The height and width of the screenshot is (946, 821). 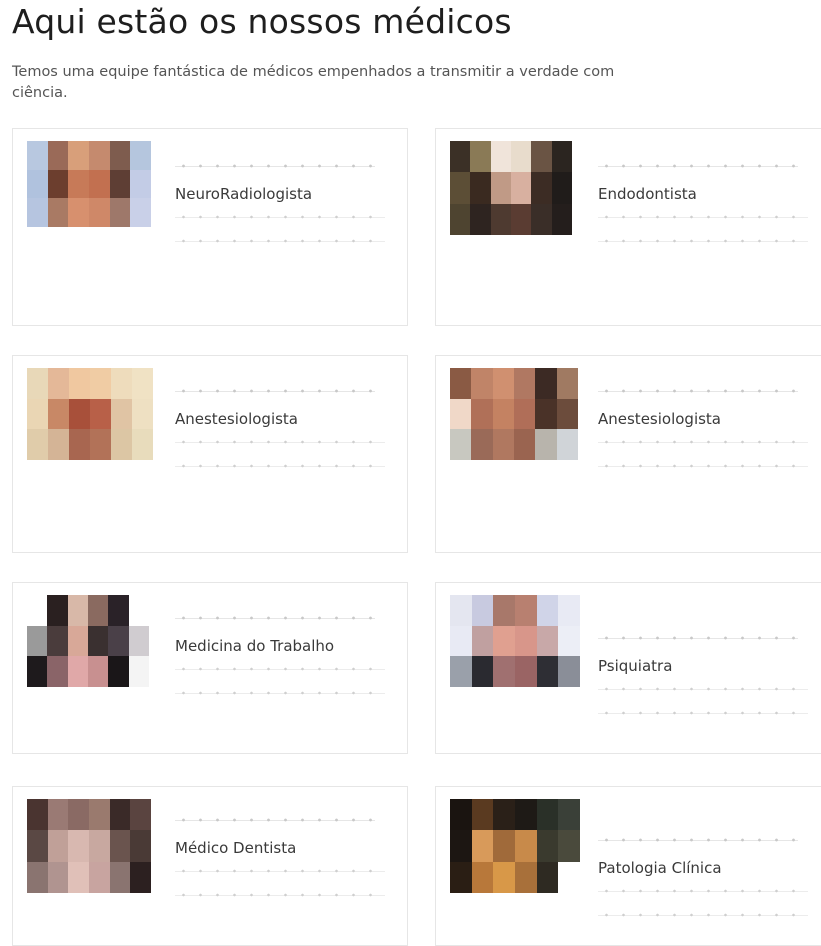 I want to click on doctor-specialty: Médico Dentista, so click(x=236, y=848).